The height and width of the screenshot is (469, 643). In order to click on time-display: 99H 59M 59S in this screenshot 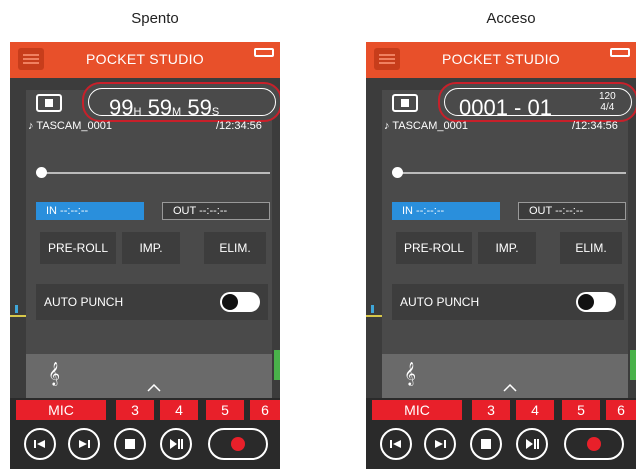, I will do `click(181, 102)`.